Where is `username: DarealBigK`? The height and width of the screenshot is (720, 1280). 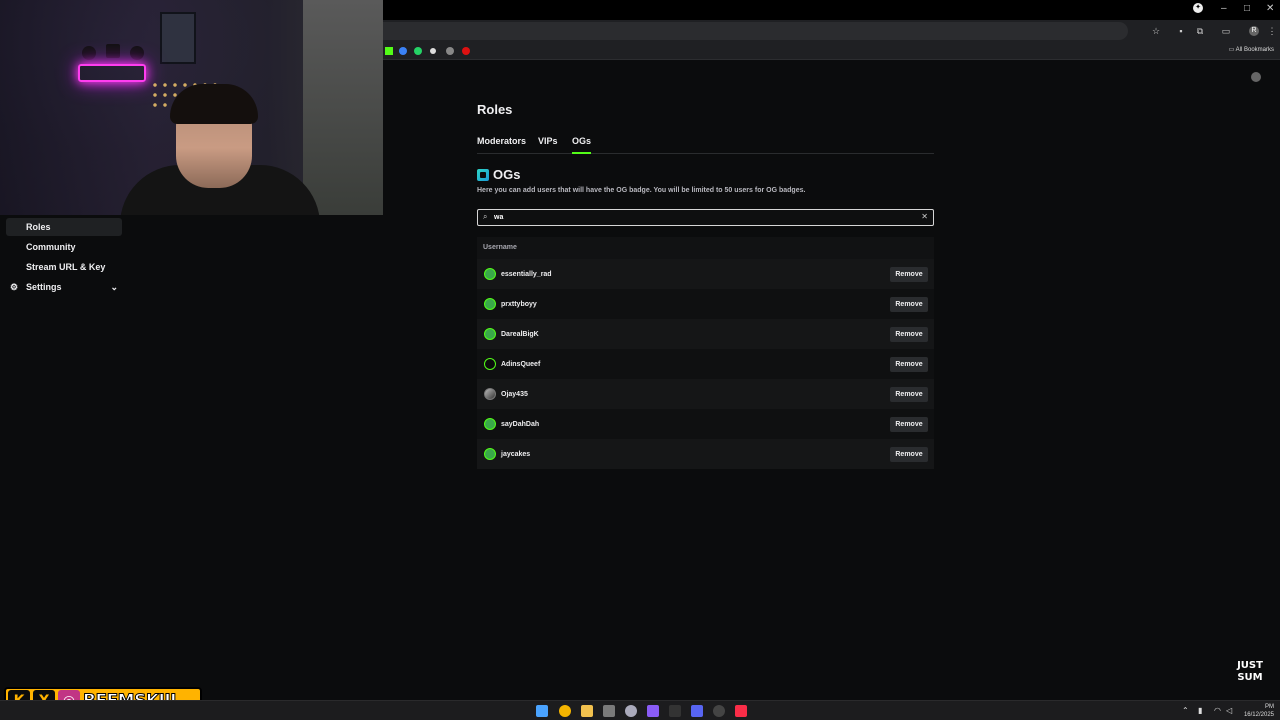 username: DarealBigK is located at coordinates (520, 334).